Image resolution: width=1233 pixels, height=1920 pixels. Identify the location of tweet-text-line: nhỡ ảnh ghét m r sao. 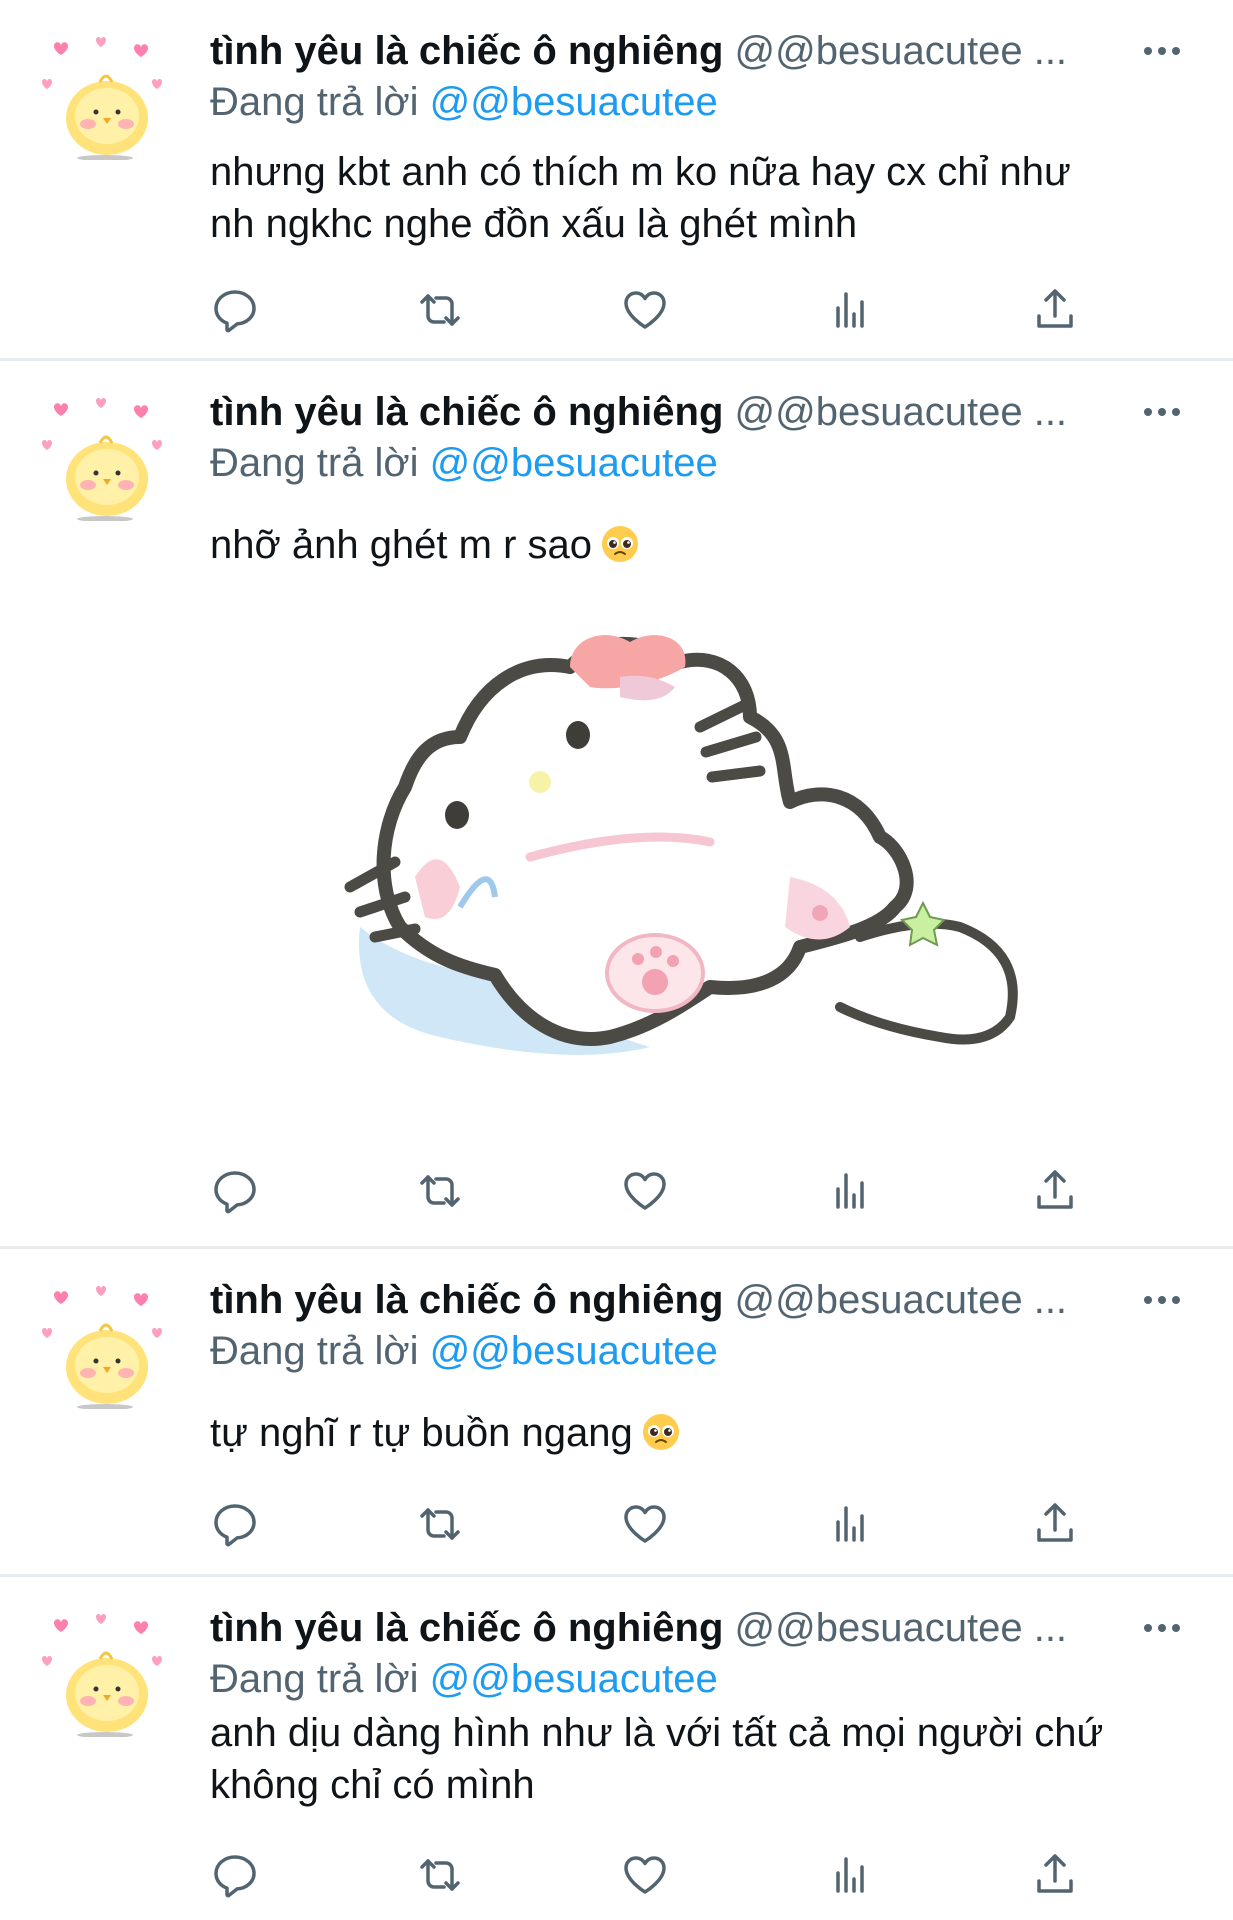
(401, 545).